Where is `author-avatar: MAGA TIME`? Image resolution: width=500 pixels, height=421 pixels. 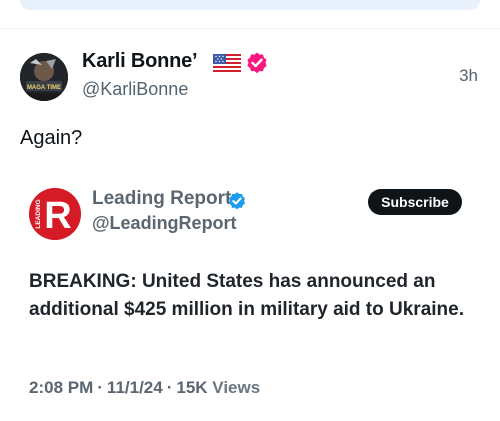
author-avatar: MAGA TIME is located at coordinates (44, 77).